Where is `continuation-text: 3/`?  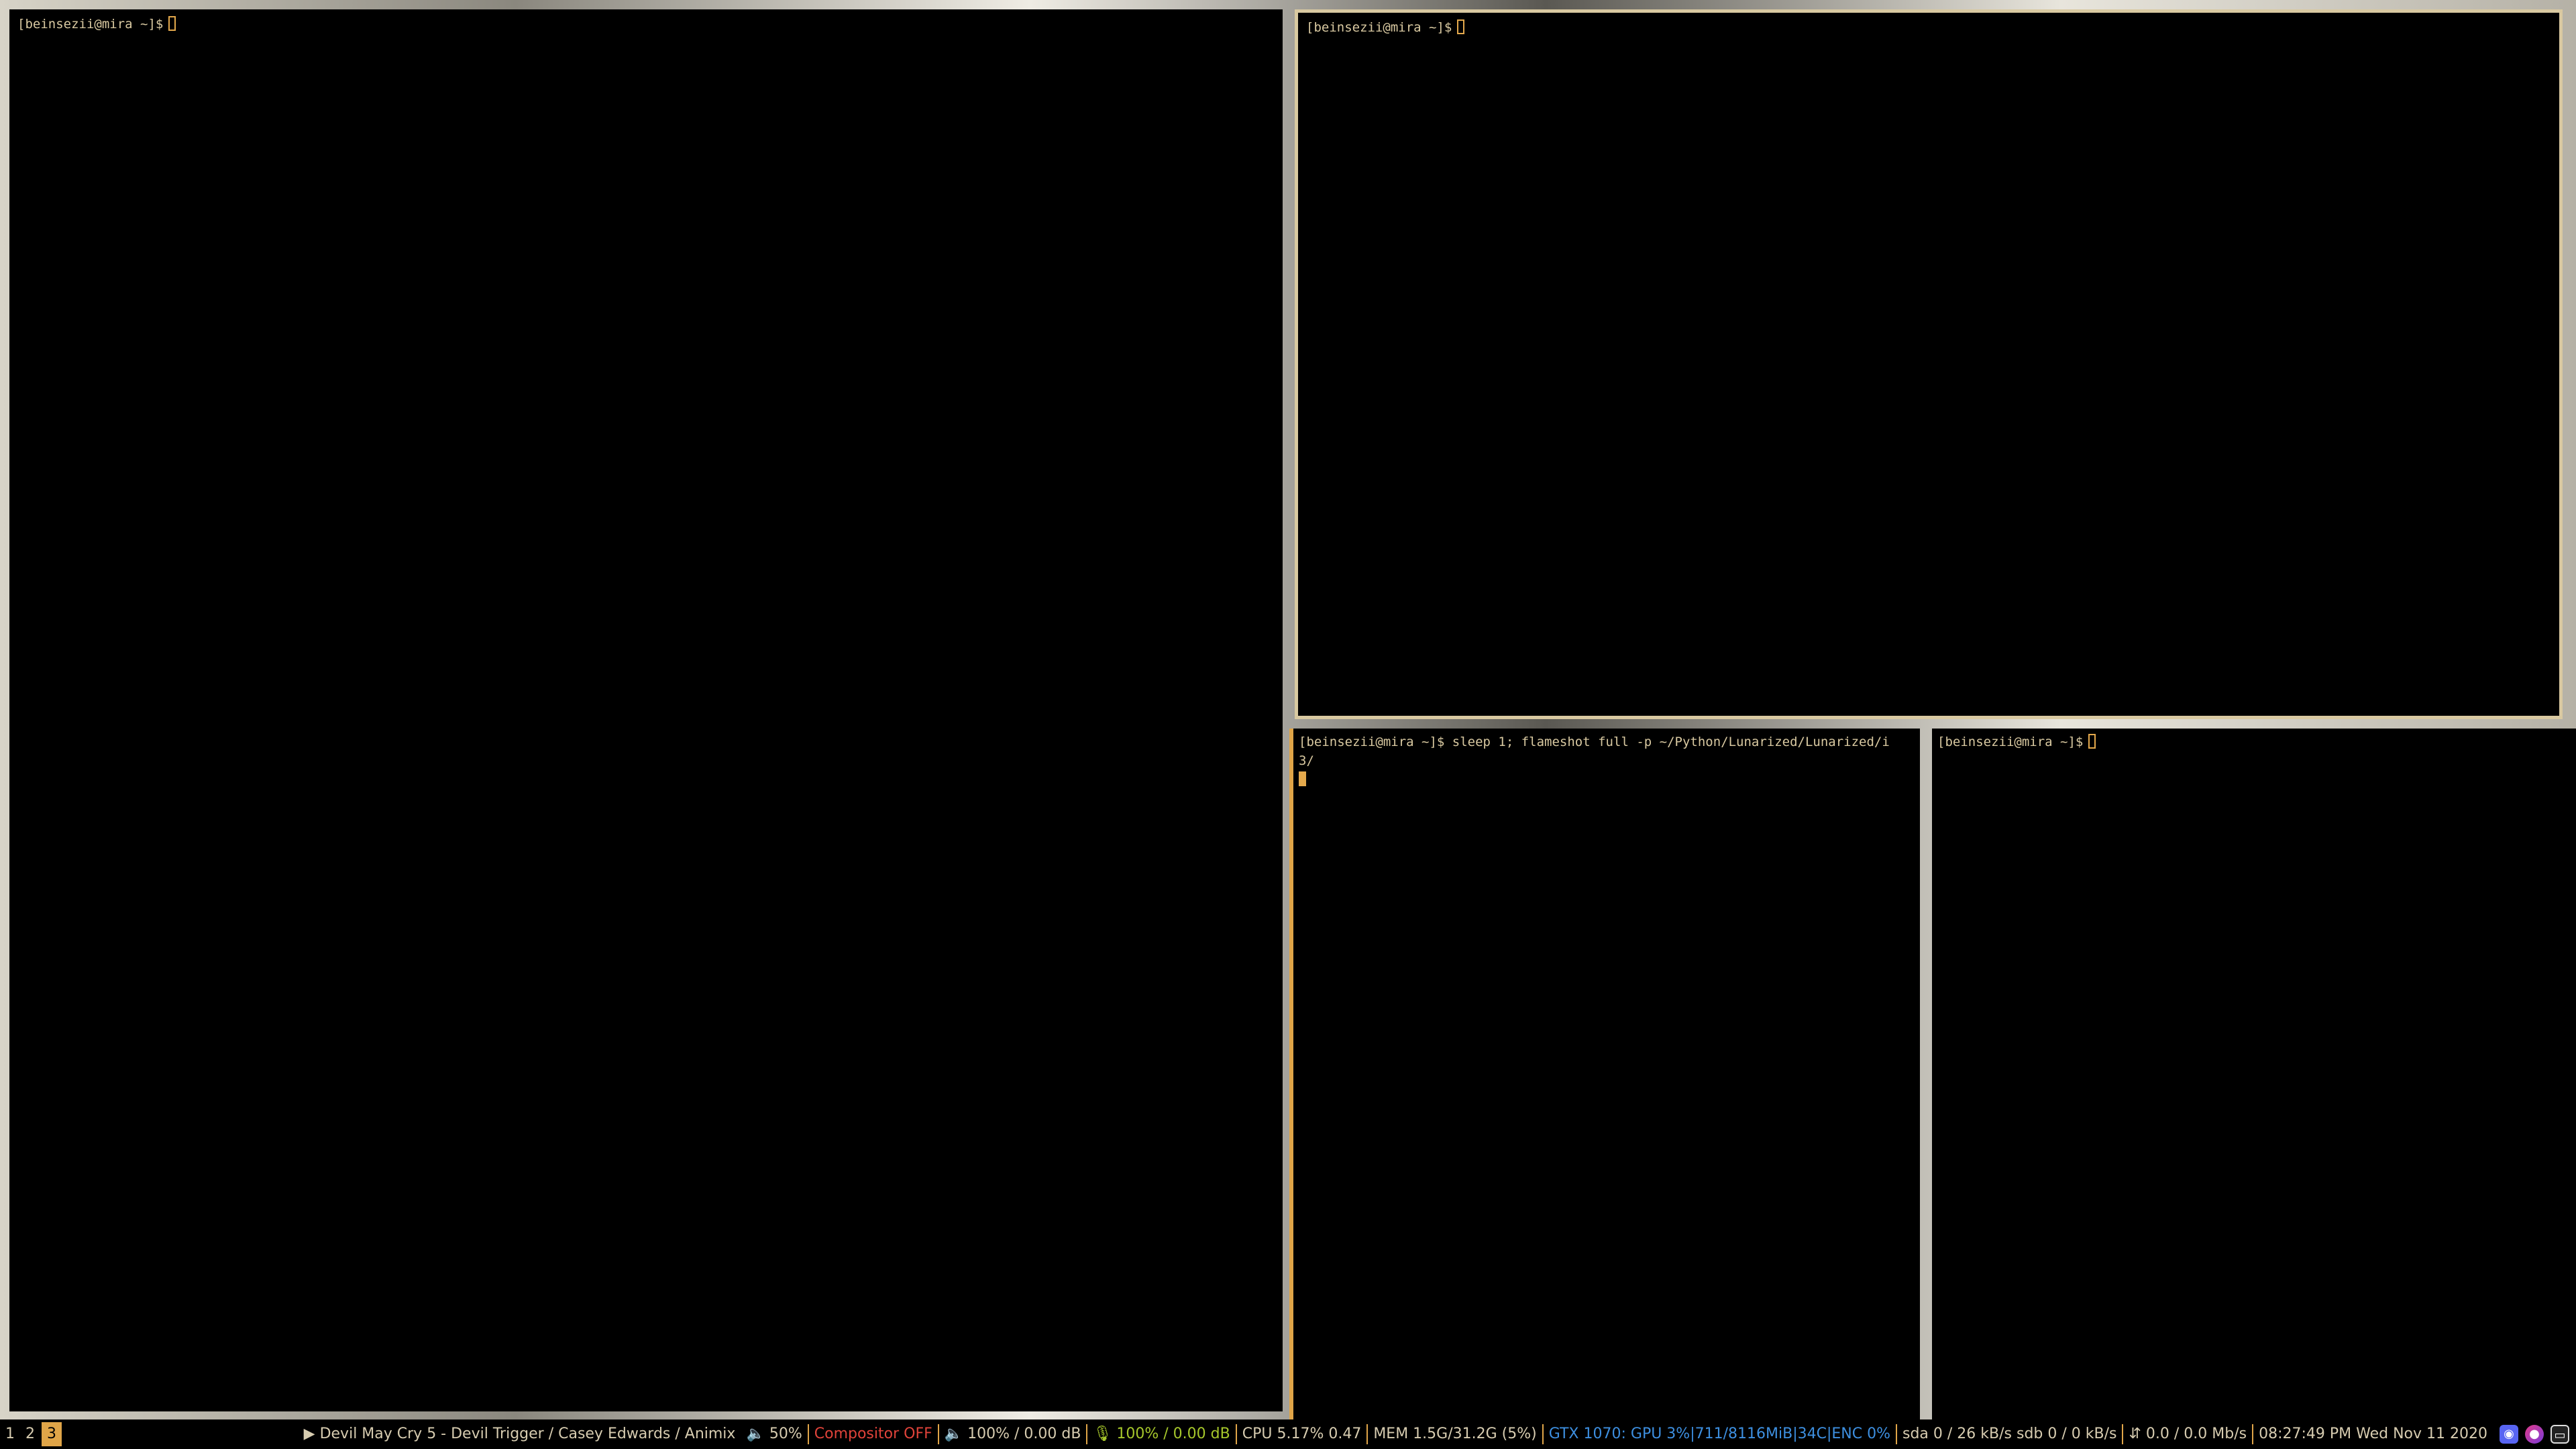 continuation-text: 3/ is located at coordinates (1306, 760).